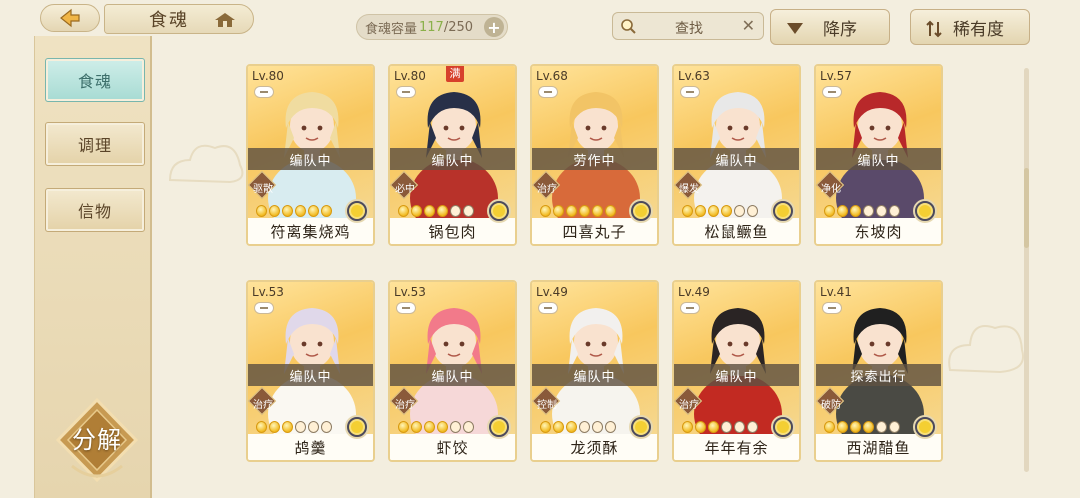  Describe the element at coordinates (95, 210) in the screenshot. I see `sidebar-item-tokens: 信物` at that location.